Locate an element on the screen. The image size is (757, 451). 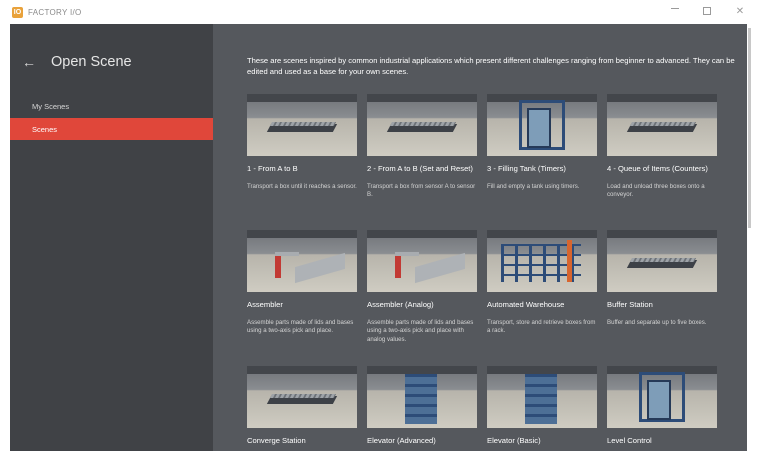
scene-title: 3 - Filling Tank (Timers) is located at coordinates (526, 168).